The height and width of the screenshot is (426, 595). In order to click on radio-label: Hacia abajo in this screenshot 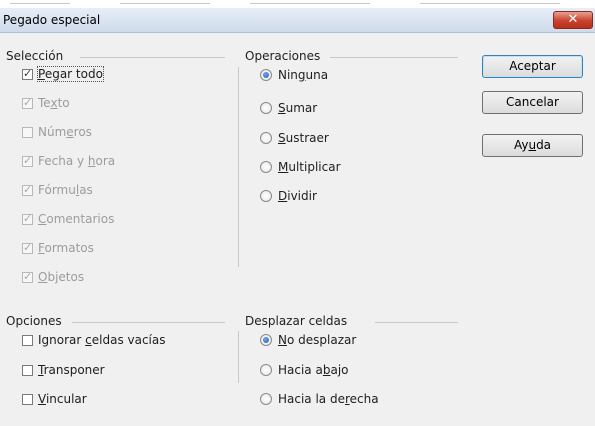, I will do `click(313, 370)`.